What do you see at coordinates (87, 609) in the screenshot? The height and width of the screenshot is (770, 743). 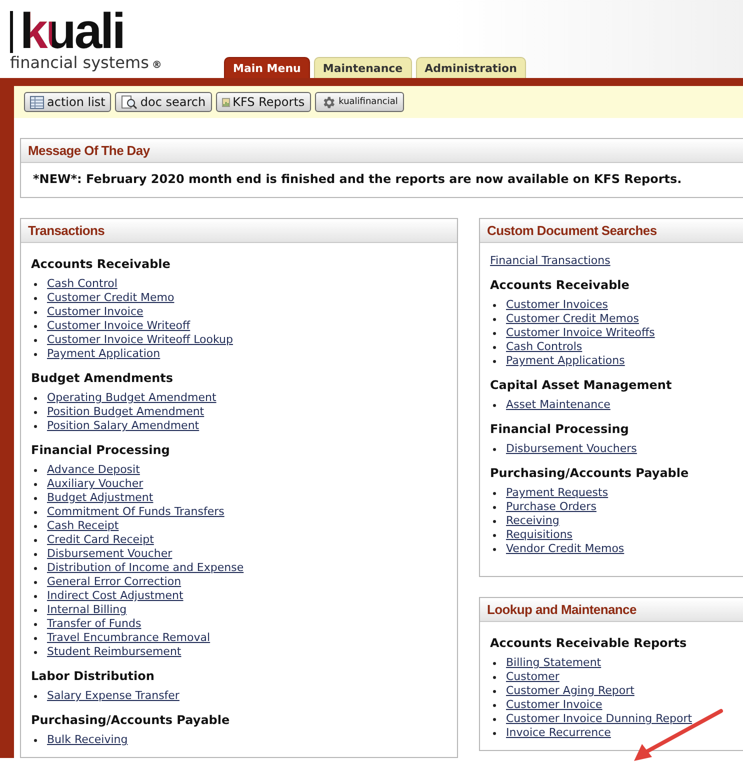 I see `menu-link: Internal Billing` at bounding box center [87, 609].